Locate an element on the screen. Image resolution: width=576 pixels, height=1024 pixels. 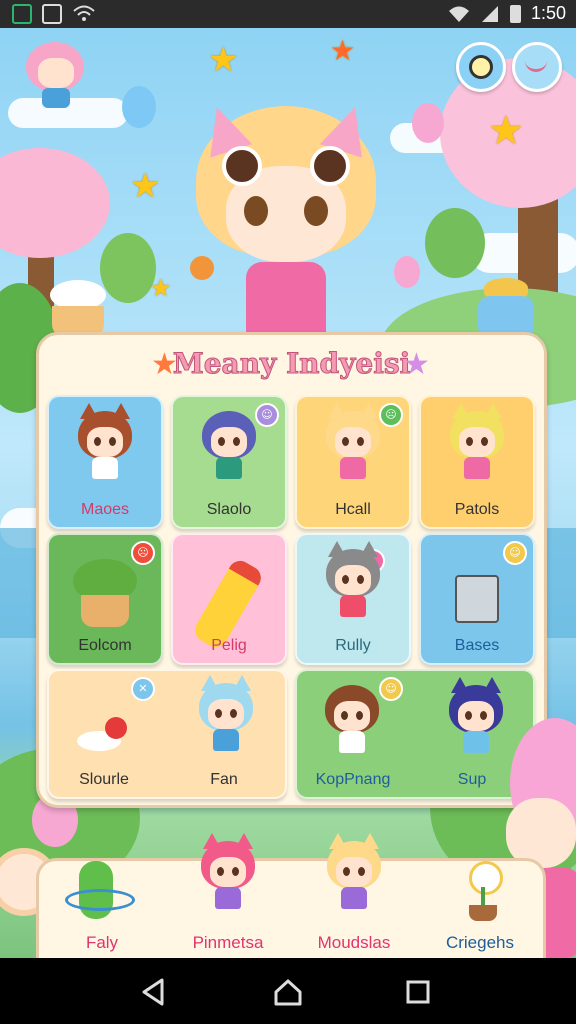
card-label: Bases is located at coordinates (477, 645).